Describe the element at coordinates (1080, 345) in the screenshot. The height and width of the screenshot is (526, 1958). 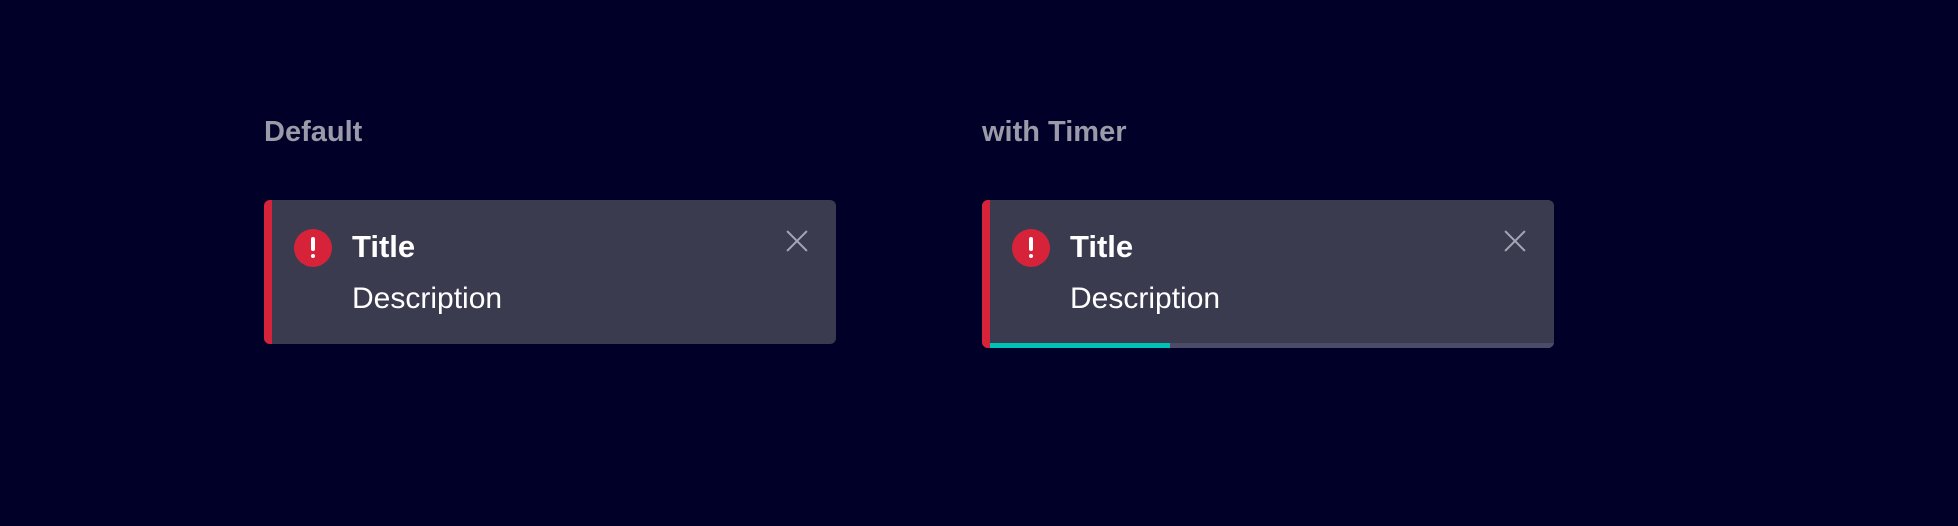
I see `timer-progress-fill` at that location.